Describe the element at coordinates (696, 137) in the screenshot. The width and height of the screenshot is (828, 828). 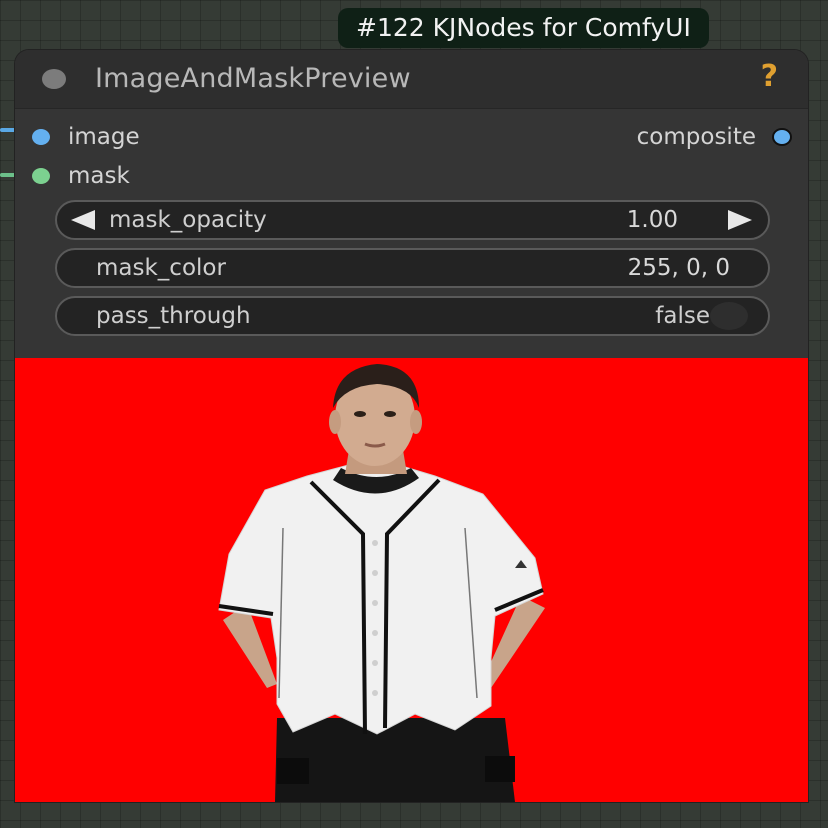
I see `composite-output-label: composite` at that location.